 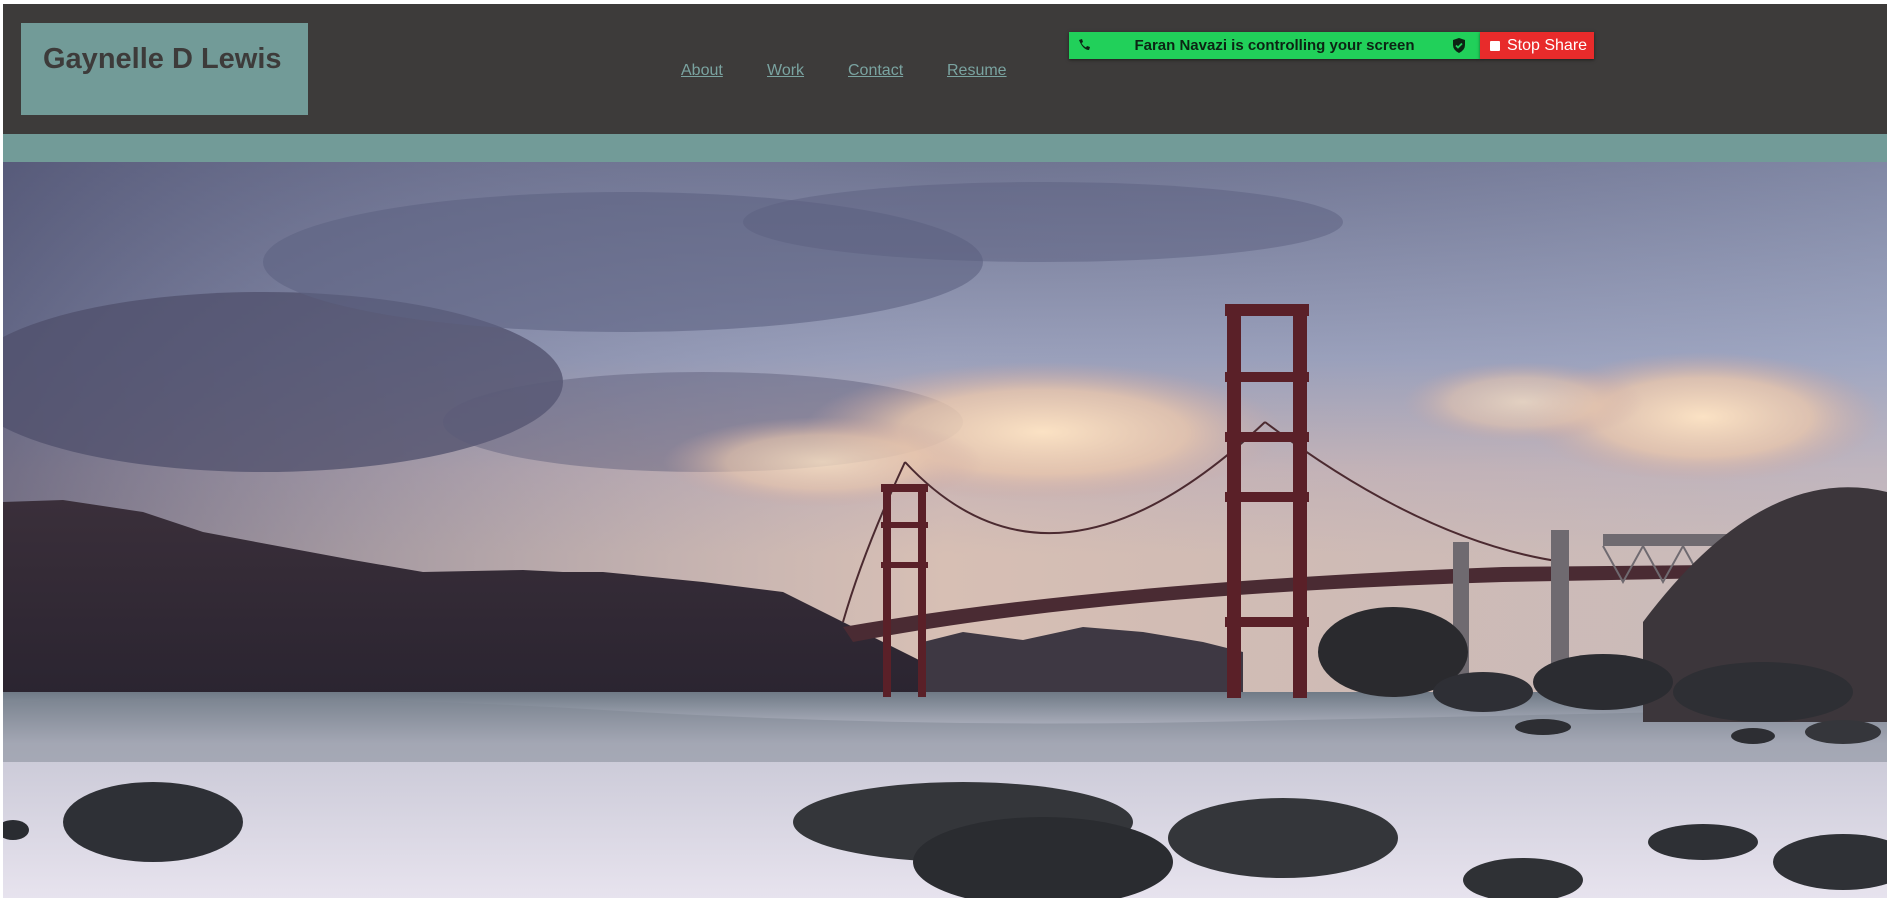 I want to click on nav-resume-link: Resume, so click(x=977, y=71).